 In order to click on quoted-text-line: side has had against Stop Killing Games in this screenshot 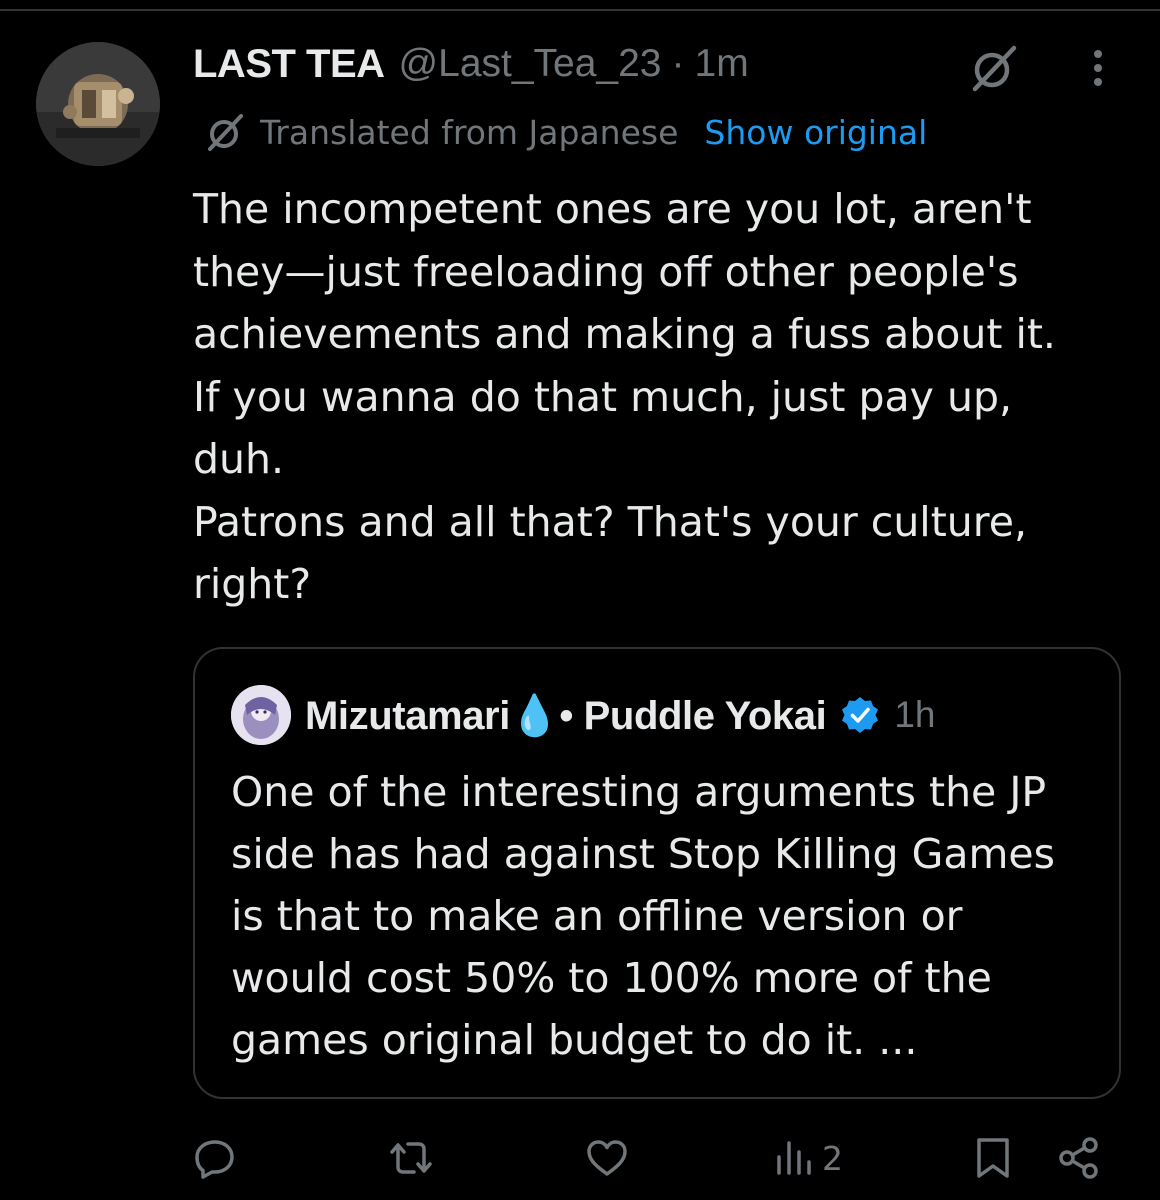, I will do `click(643, 854)`.